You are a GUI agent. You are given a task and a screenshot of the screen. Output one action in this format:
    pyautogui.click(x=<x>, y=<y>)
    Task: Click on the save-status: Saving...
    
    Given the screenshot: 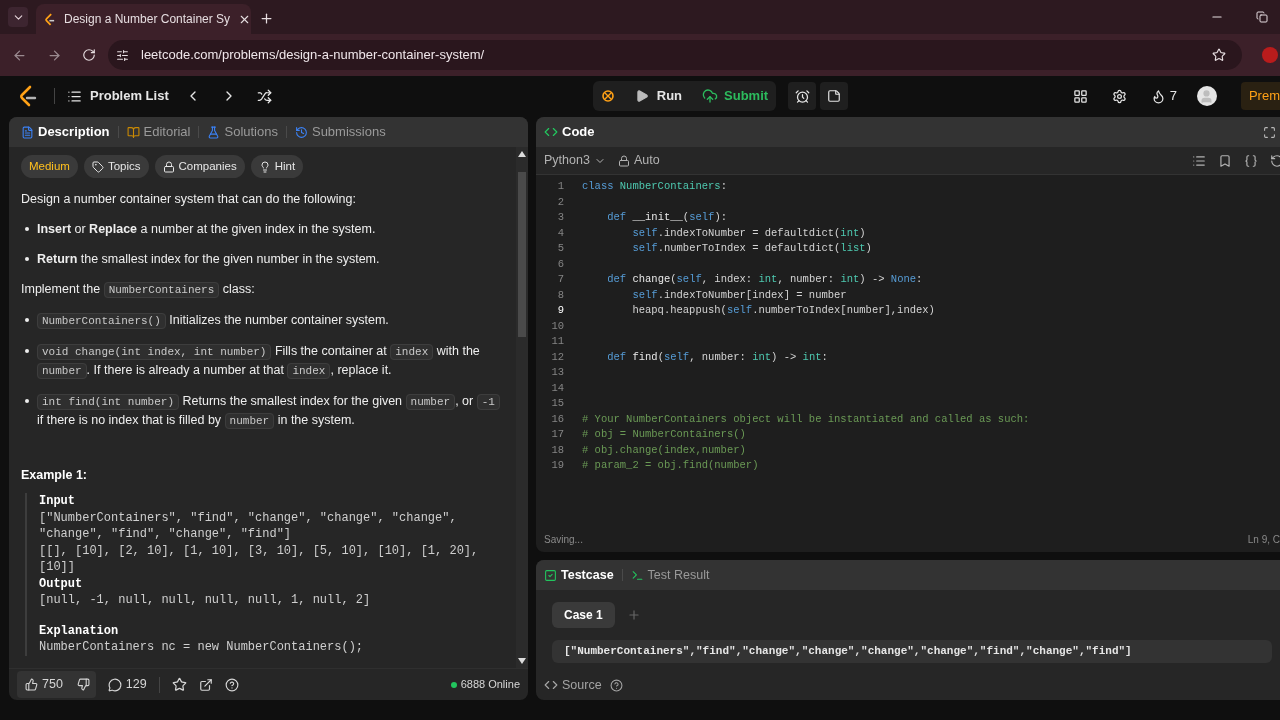 What is the action you would take?
    pyautogui.click(x=563, y=539)
    